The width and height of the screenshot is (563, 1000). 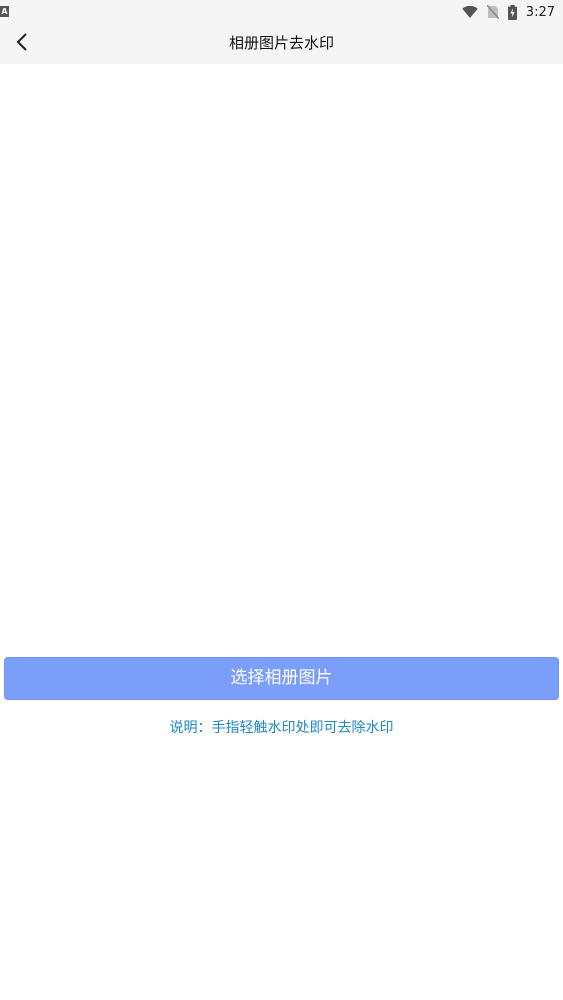 What do you see at coordinates (4, 11) in the screenshot?
I see `notification-icon: A` at bounding box center [4, 11].